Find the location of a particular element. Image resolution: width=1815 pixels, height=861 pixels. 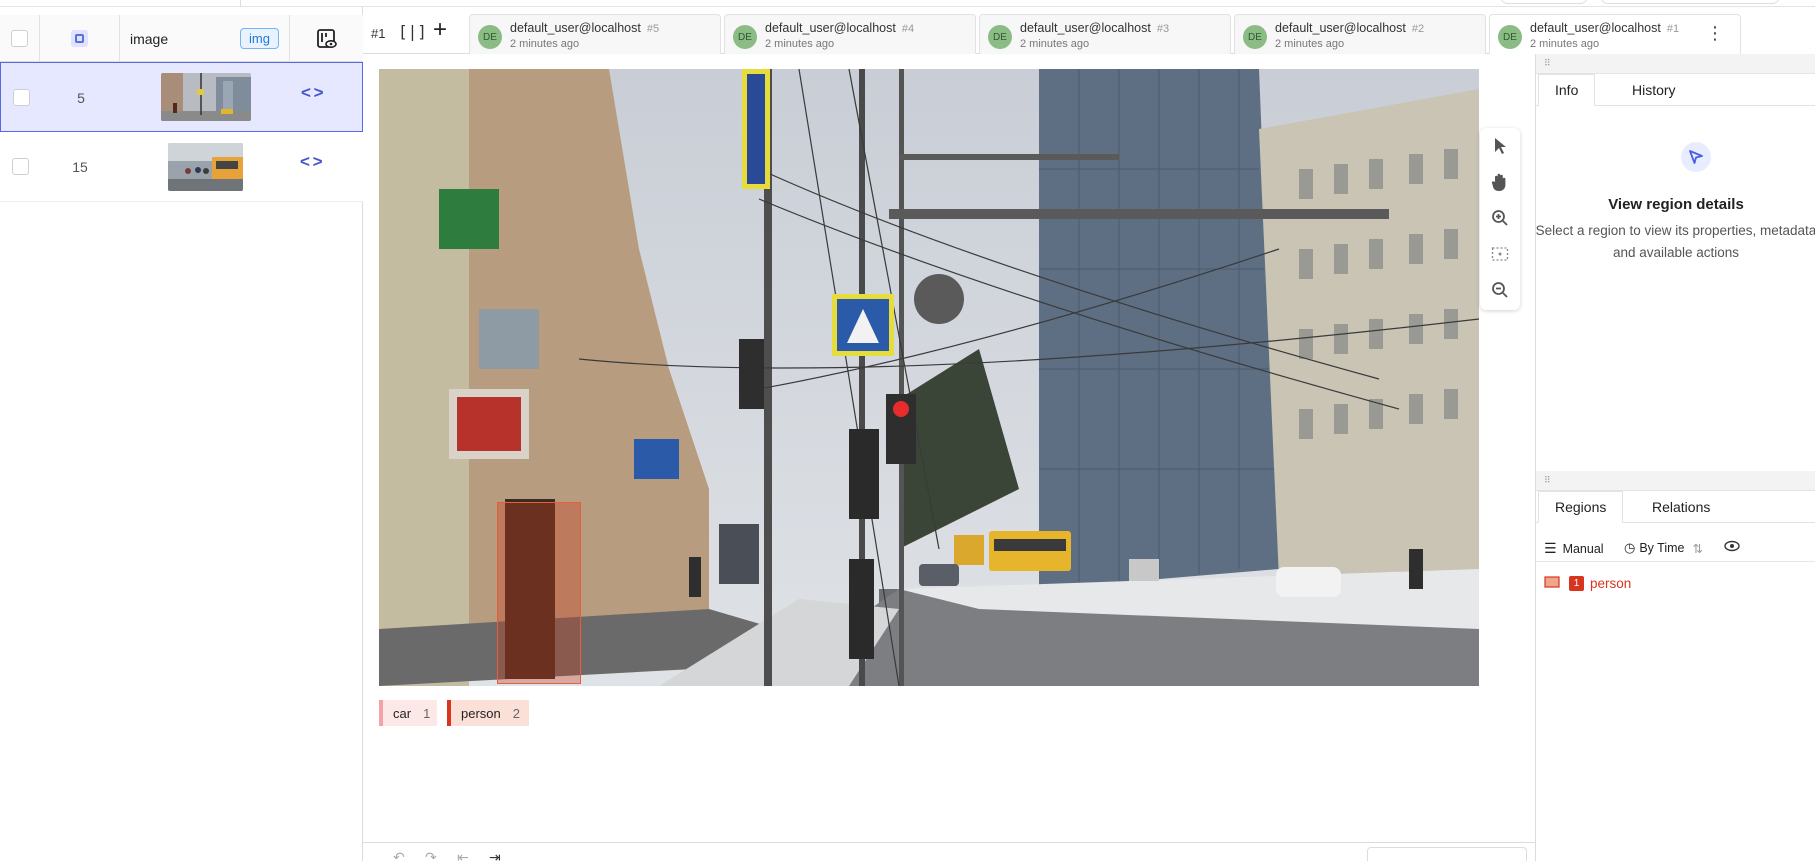

label-car: car 1 is located at coordinates (408, 713).